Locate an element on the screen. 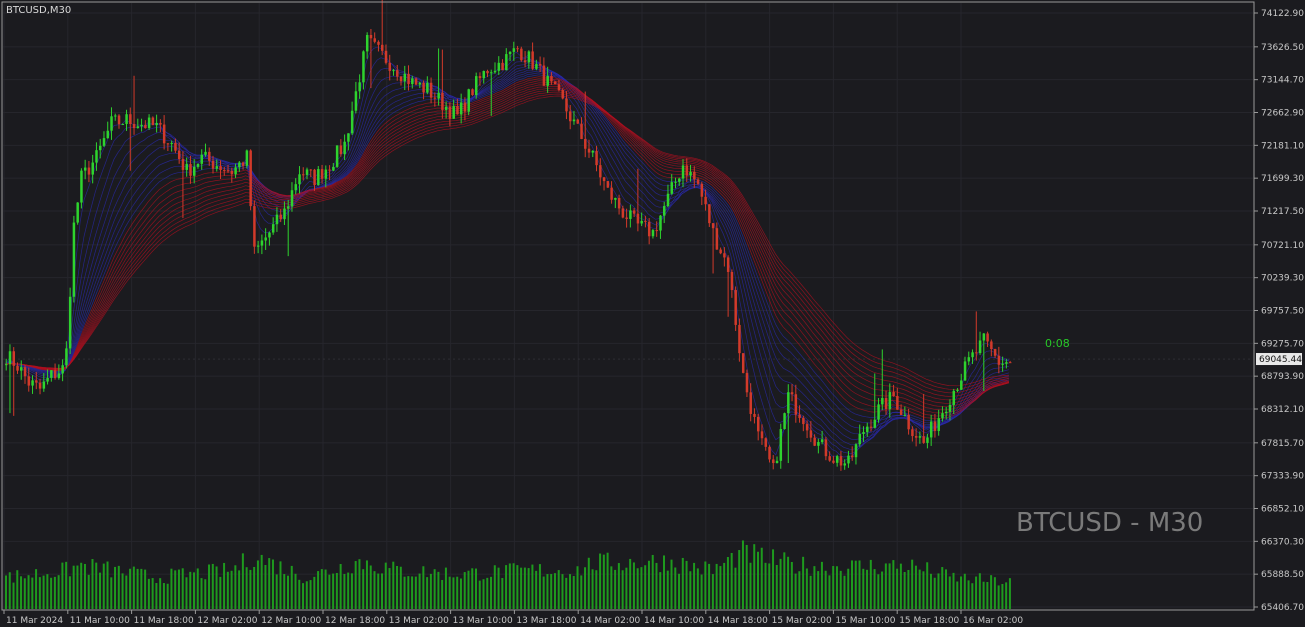 The image size is (1305, 627). price-tick-label: 65888.50 is located at coordinates (1282, 575).